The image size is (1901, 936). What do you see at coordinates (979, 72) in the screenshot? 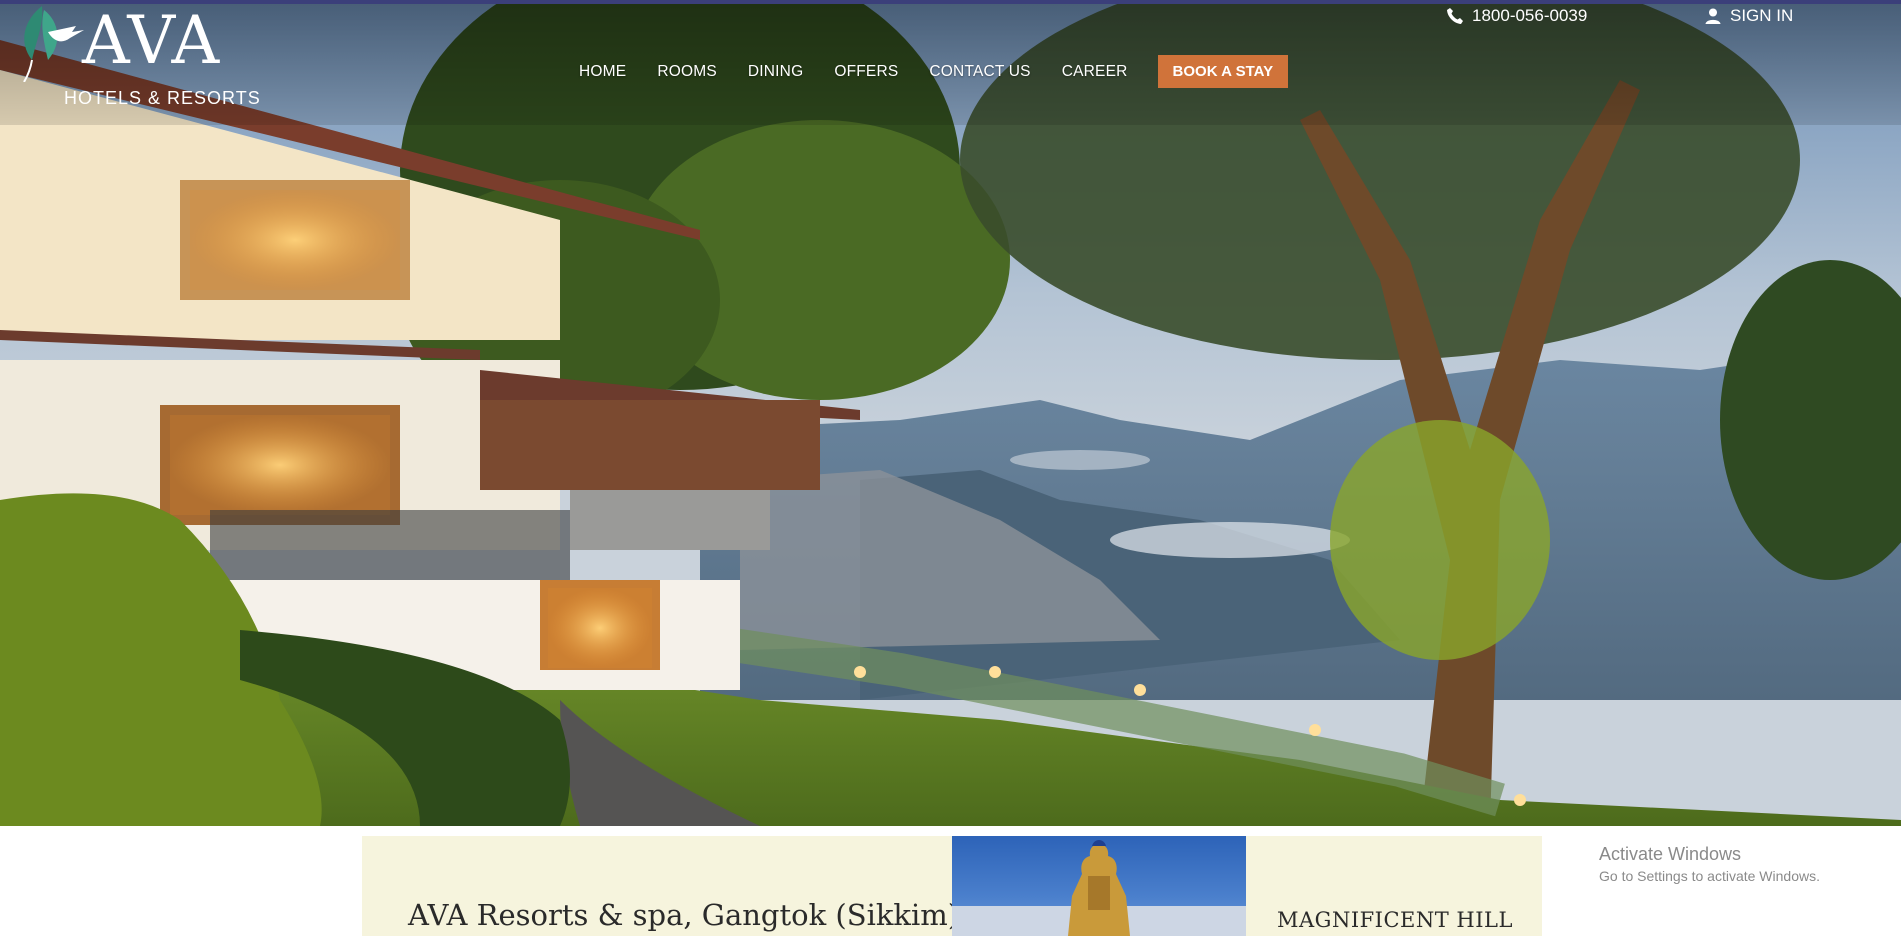
I see `nav-contact-us: CONTACT US` at bounding box center [979, 72].